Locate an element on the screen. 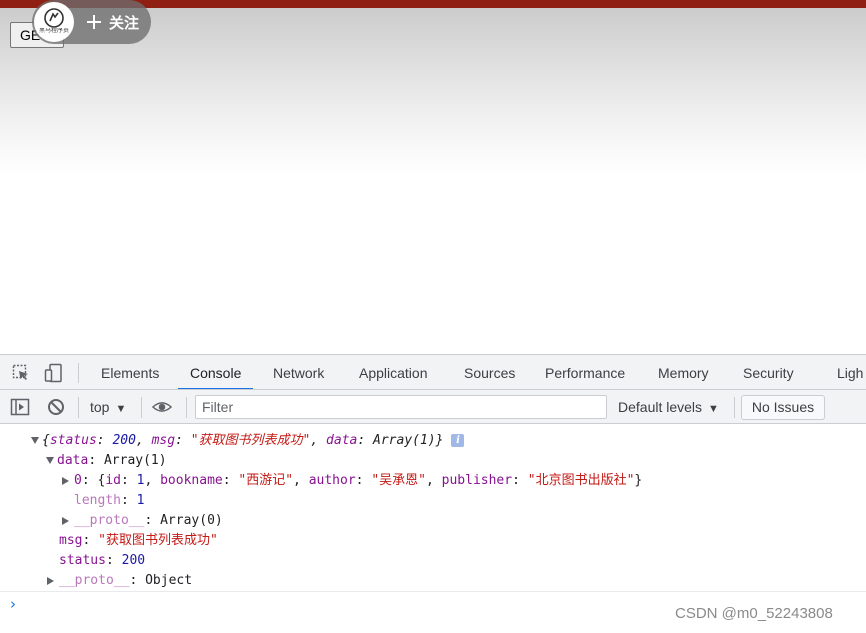 The image size is (866, 633). tabbar-separator is located at coordinates (78, 373).